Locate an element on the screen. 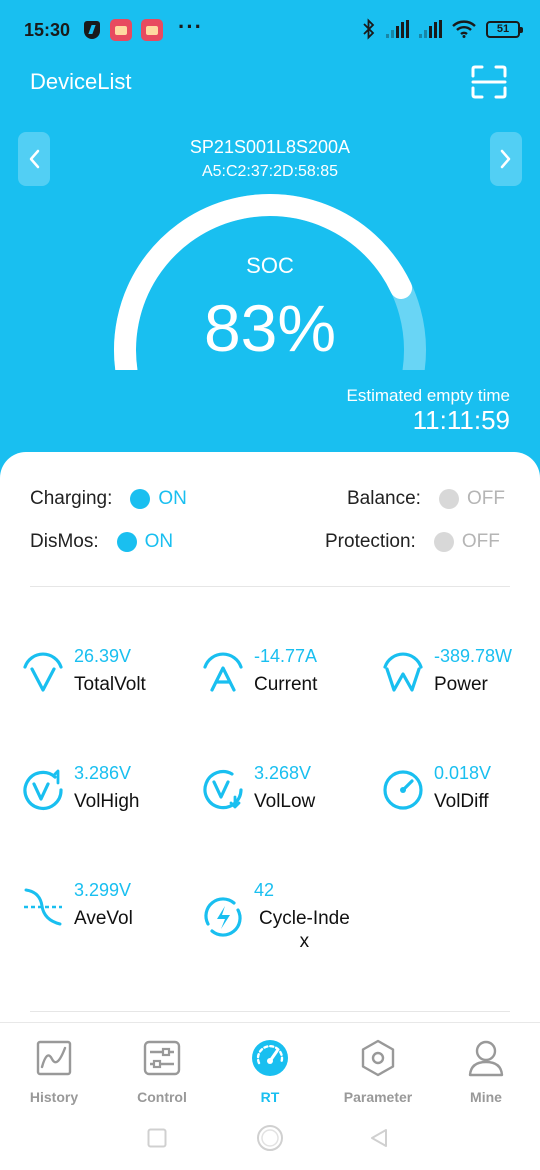 The image size is (540, 1170). system-nav-bar is located at coordinates (270, 1142).